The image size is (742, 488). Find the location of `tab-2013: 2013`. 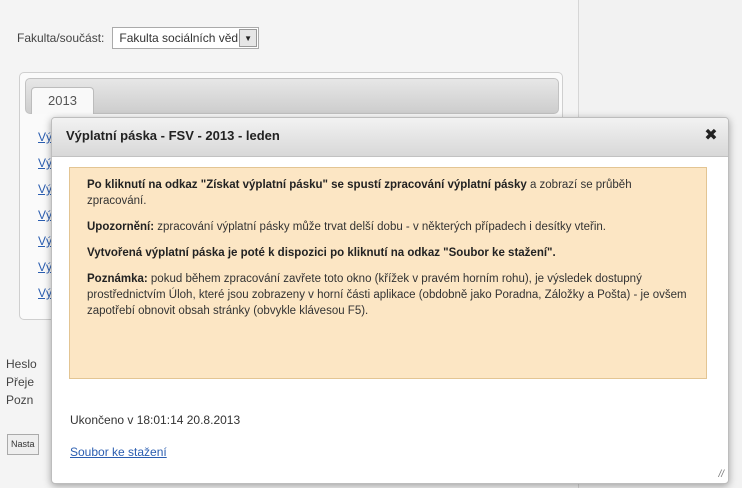

tab-2013: 2013 is located at coordinates (62, 100).